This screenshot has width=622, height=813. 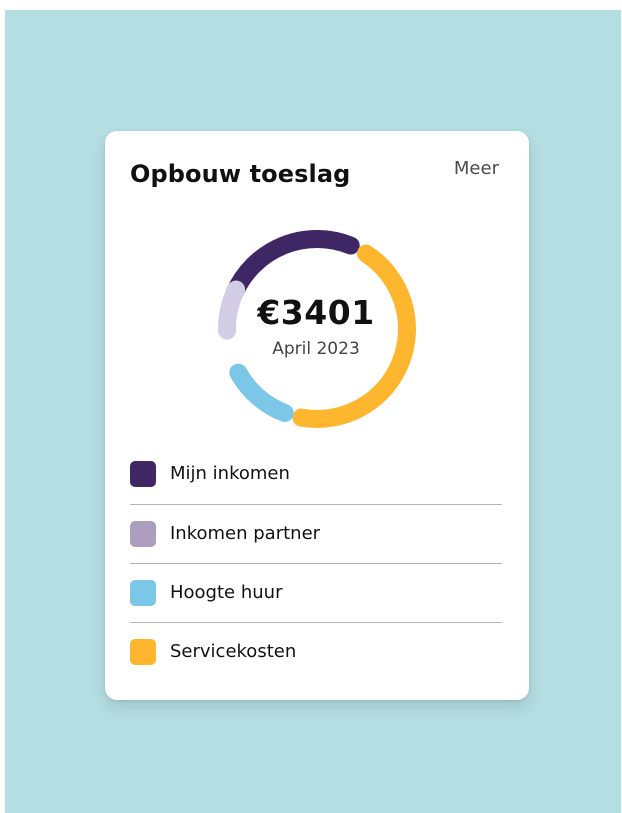 I want to click on legend-swatch-hoogte-huur, so click(x=143, y=593).